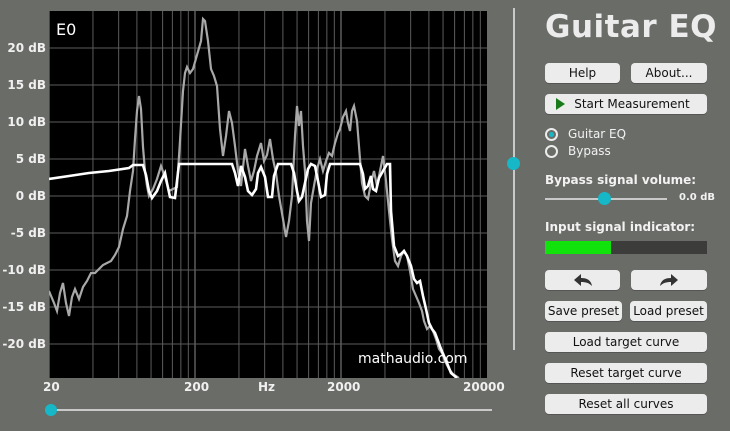 The width and height of the screenshot is (730, 431). I want to click on help-button: Help, so click(582, 73).